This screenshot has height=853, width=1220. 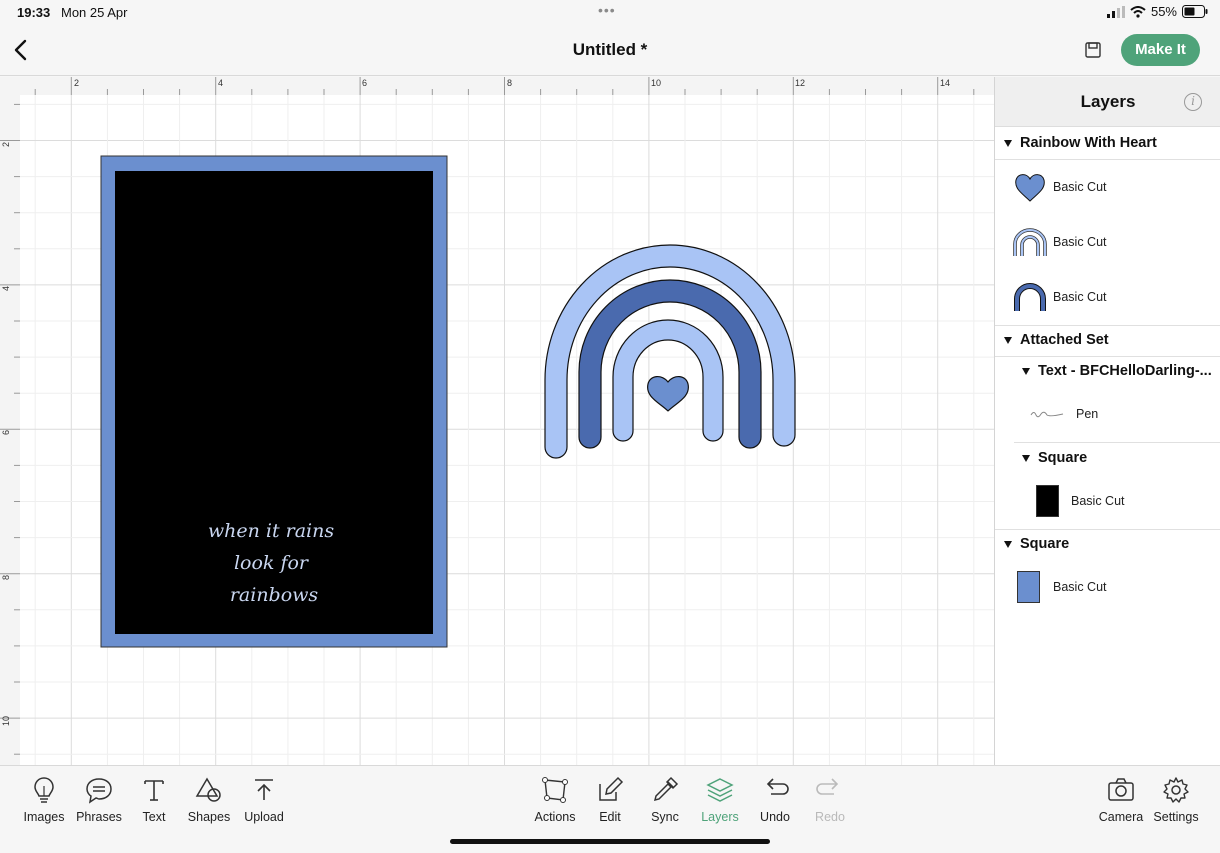 What do you see at coordinates (272, 563) in the screenshot?
I see `card-text-line-2: look for` at bounding box center [272, 563].